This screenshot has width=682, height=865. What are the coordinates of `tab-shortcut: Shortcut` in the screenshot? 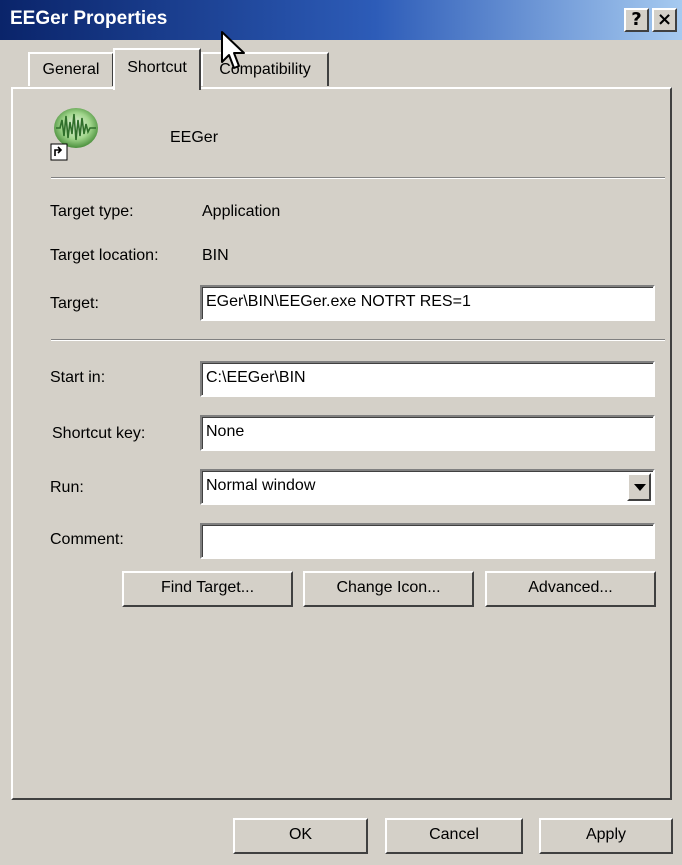 It's located at (157, 69).